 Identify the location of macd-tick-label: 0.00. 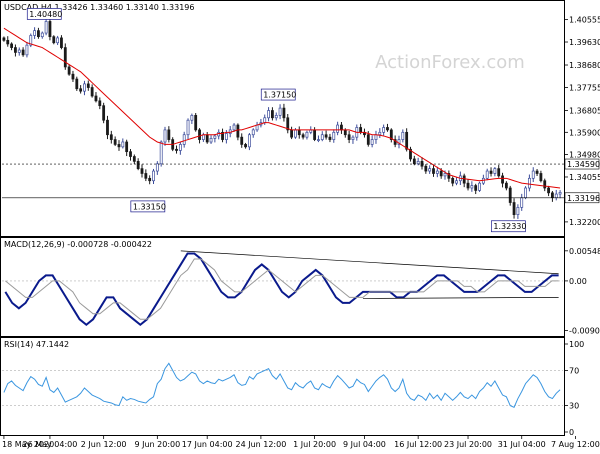
(578, 281).